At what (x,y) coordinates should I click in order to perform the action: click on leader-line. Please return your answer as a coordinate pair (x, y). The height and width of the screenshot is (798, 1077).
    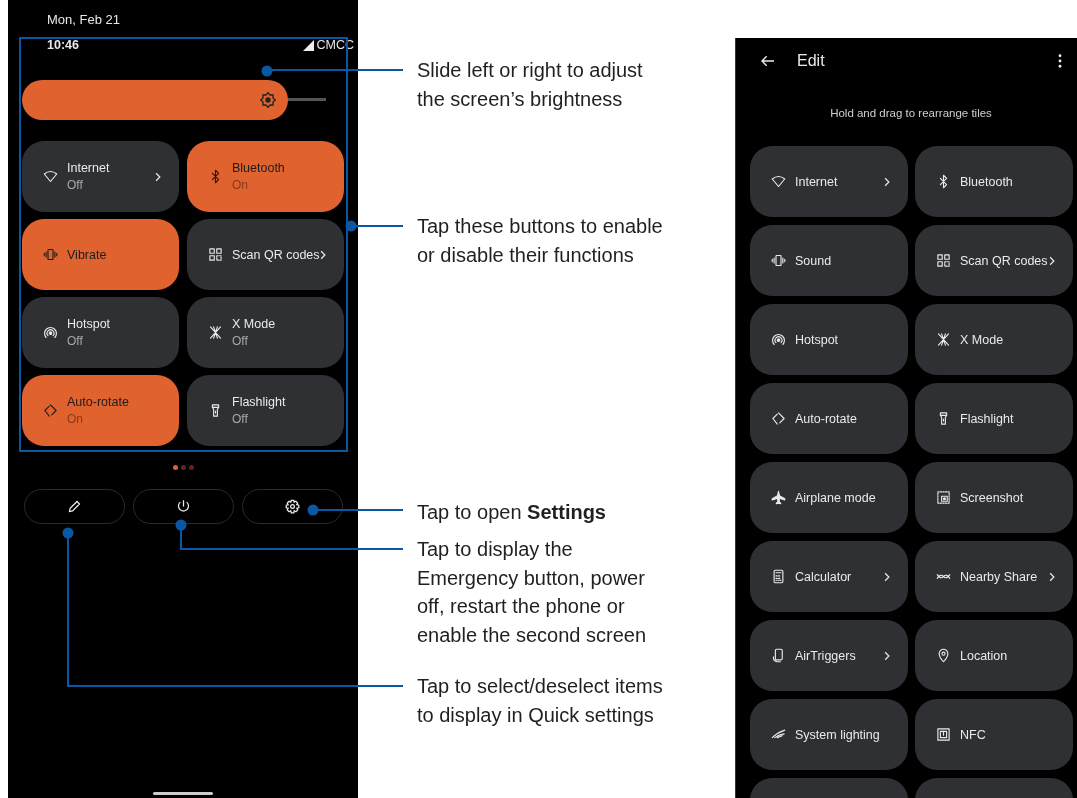
    Looking at the image, I should click on (374, 226).